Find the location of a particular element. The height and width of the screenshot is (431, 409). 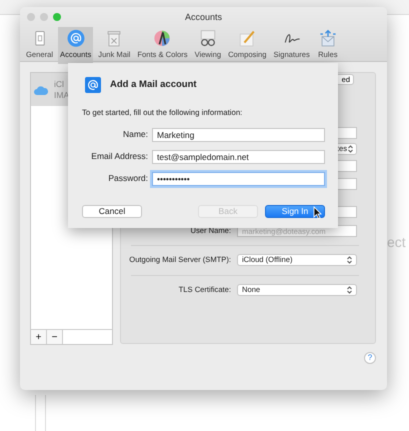

window-title: Accounts is located at coordinates (203, 17).